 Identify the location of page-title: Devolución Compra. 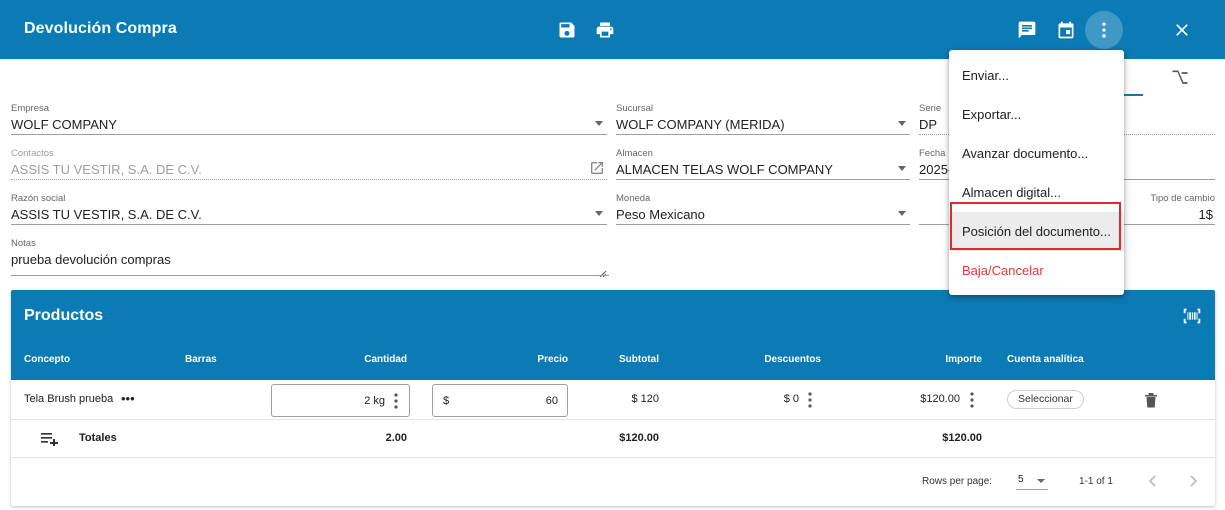
(100, 28).